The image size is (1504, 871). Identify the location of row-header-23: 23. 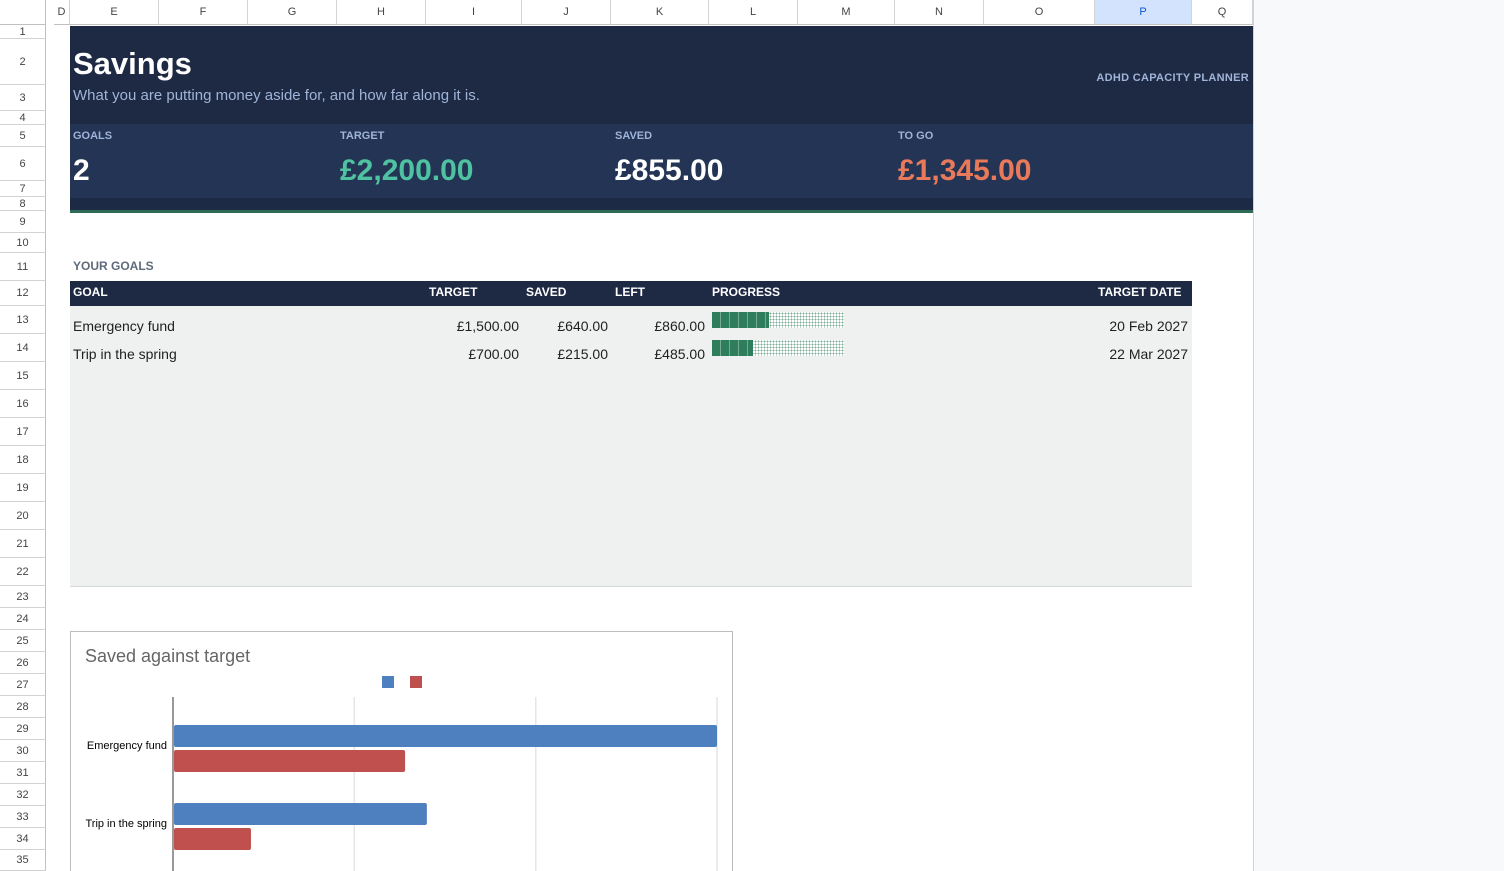
(23, 597).